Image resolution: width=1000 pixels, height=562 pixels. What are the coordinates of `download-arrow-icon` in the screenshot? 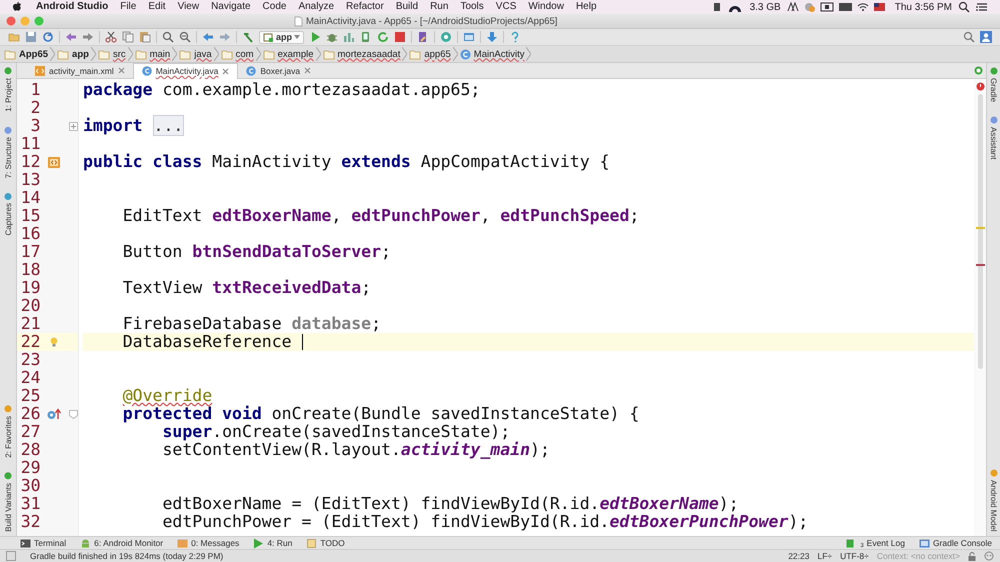 It's located at (492, 37).